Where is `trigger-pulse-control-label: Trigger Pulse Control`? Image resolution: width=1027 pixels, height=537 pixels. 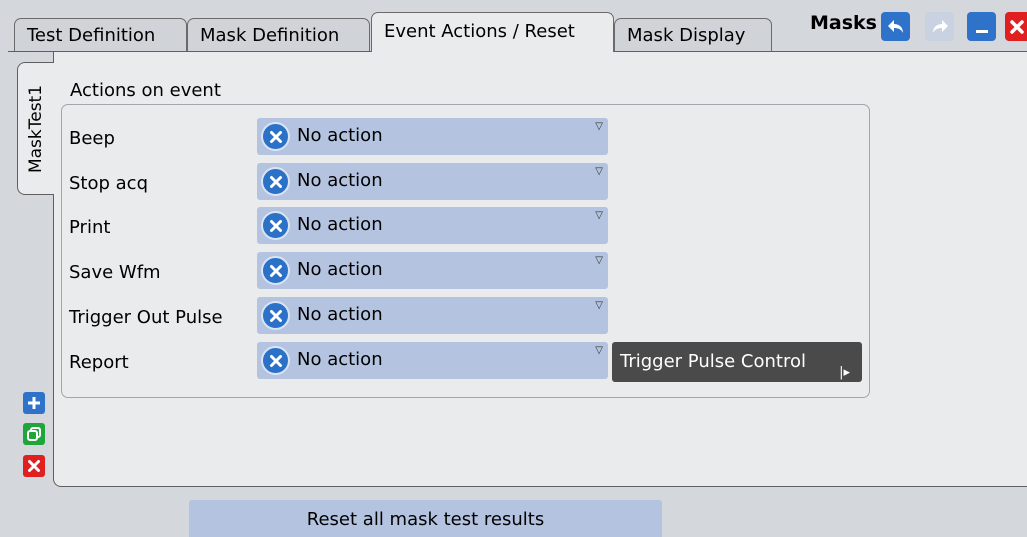 trigger-pulse-control-label: Trigger Pulse Control is located at coordinates (713, 361).